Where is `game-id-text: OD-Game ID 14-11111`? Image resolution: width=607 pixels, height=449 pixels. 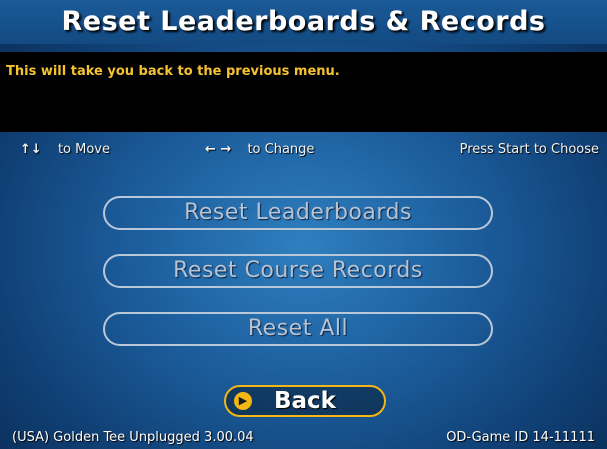 game-id-text: OD-Game ID 14-11111 is located at coordinates (520, 437).